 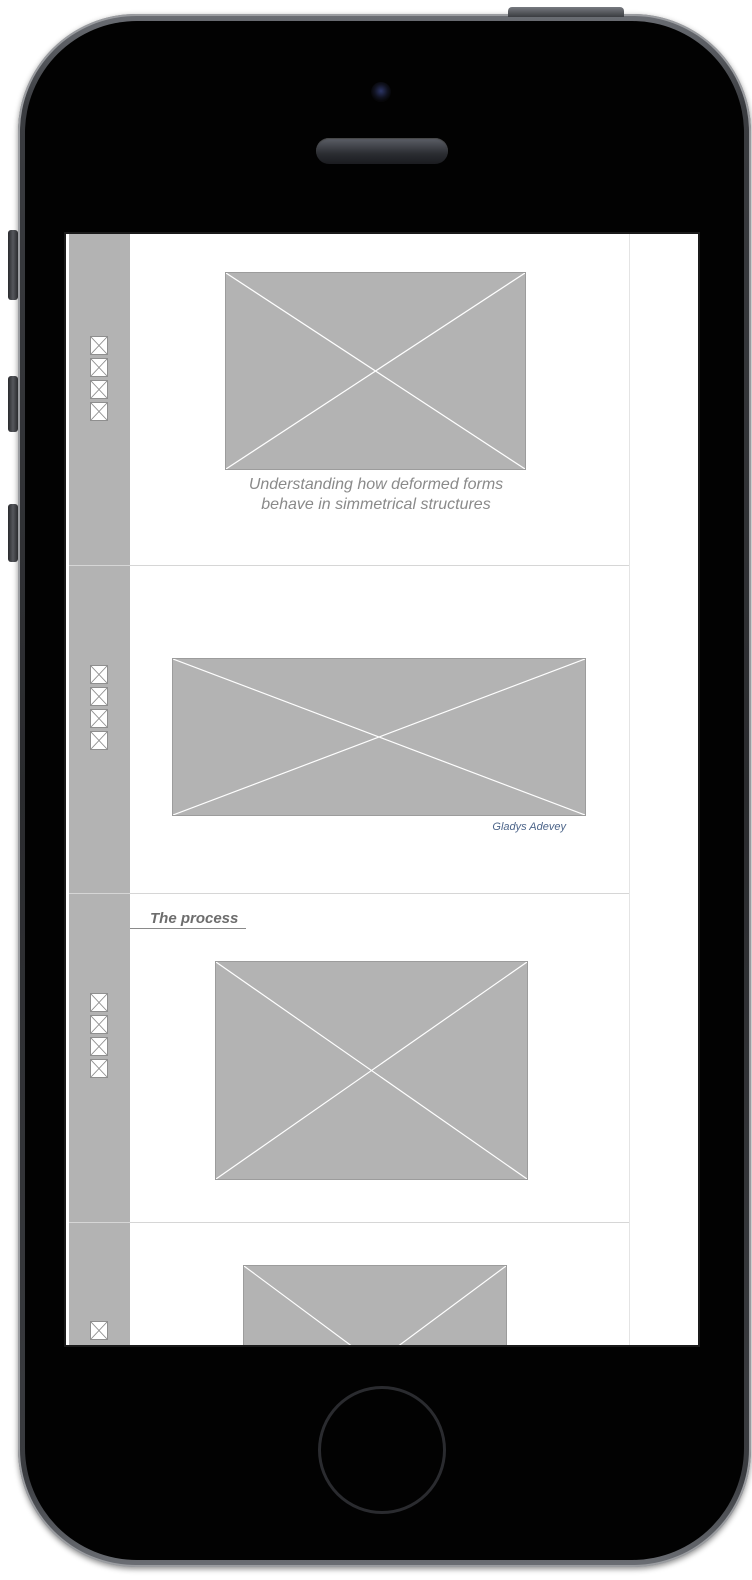 I want to click on power-button, so click(x=566, y=12).